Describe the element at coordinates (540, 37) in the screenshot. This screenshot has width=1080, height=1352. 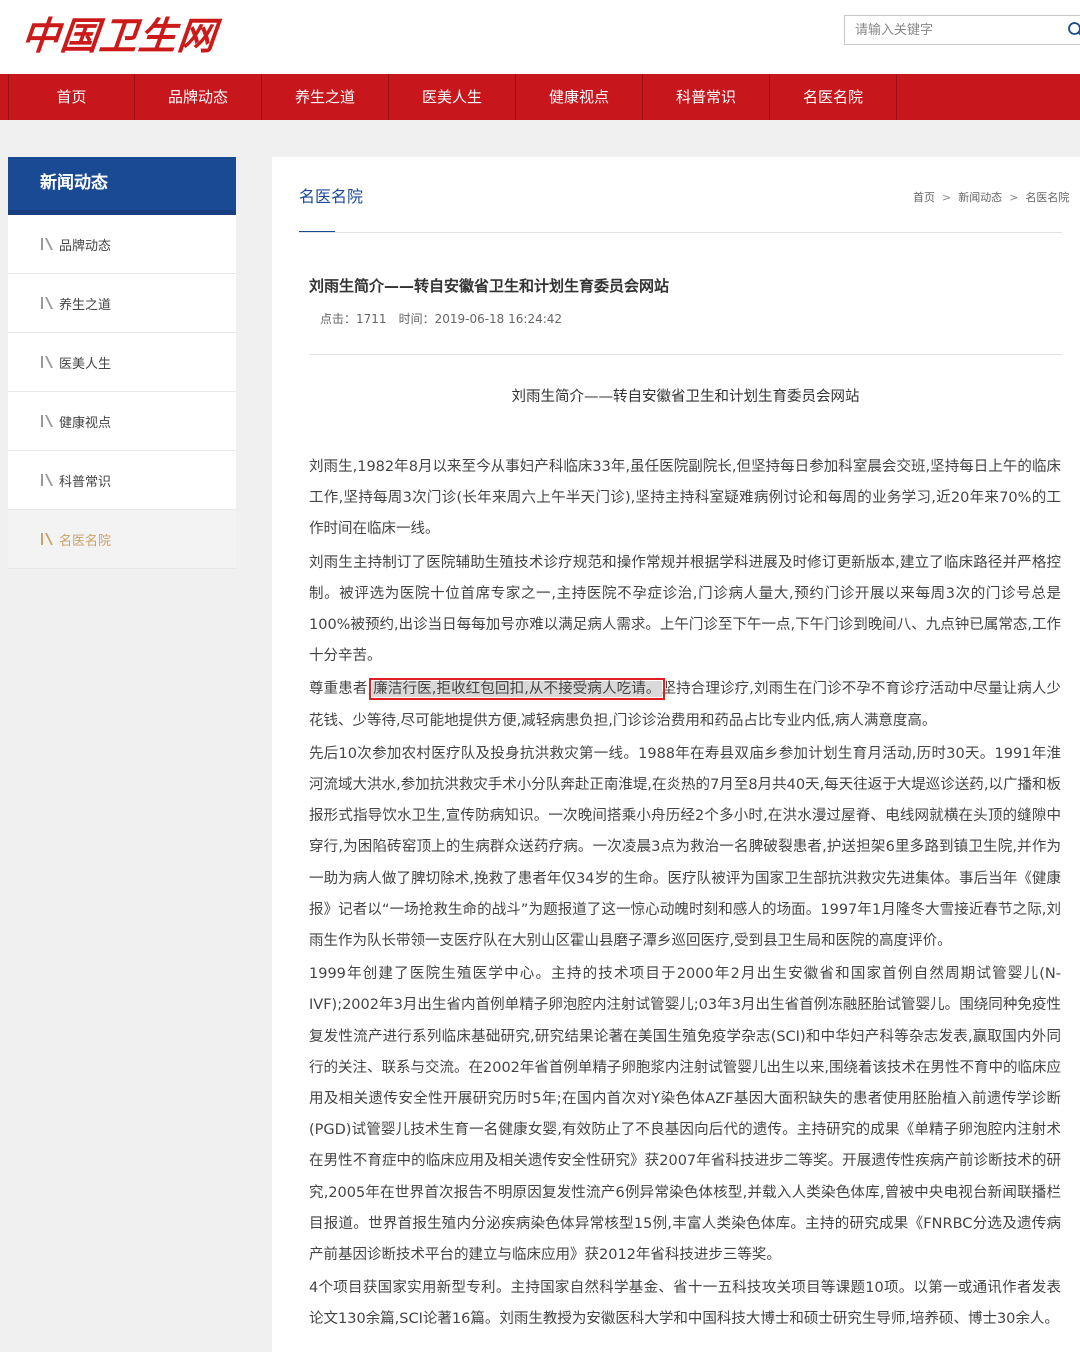
I see `site-header: 中国卫生网` at that location.